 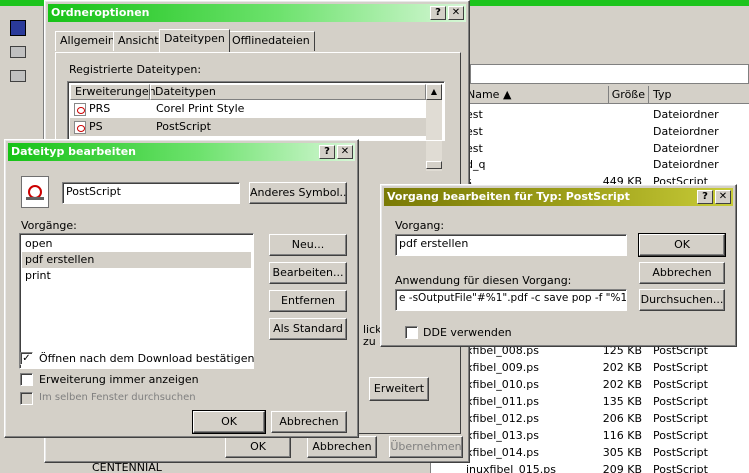 I want to click on col-ext-header: Erweiterungen, so click(x=113, y=92).